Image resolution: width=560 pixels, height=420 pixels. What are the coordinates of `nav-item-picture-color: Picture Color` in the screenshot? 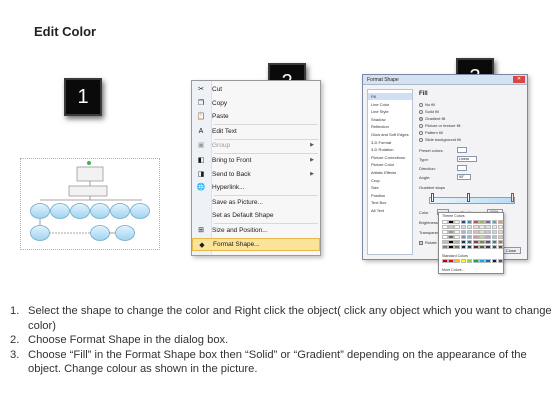 It's located at (390, 164).